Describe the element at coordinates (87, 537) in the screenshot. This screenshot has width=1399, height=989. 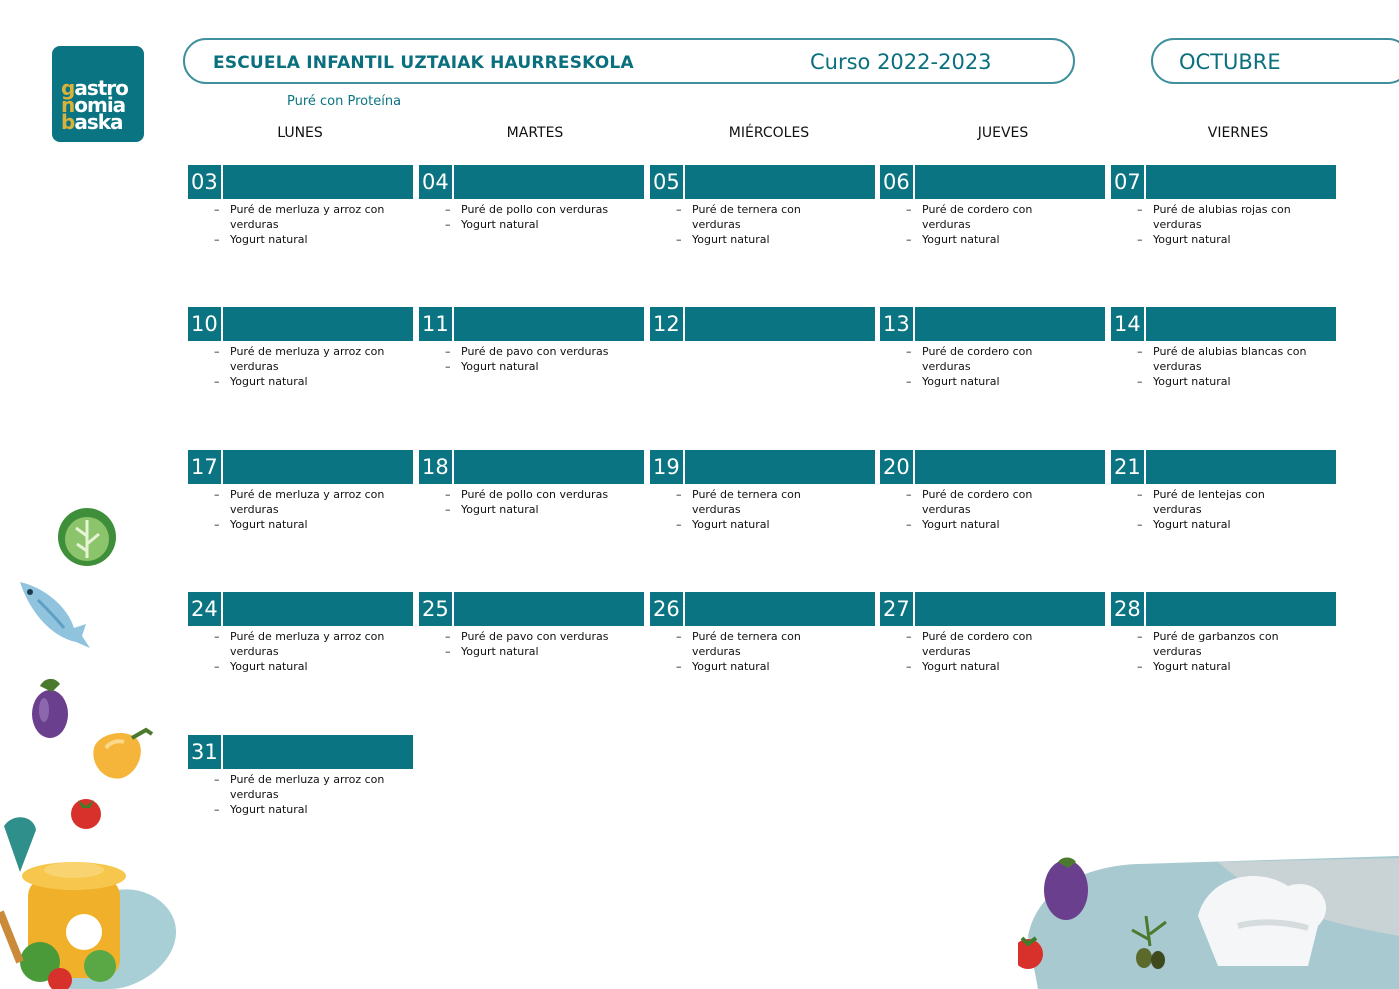
I see `lettuce-icon` at that location.